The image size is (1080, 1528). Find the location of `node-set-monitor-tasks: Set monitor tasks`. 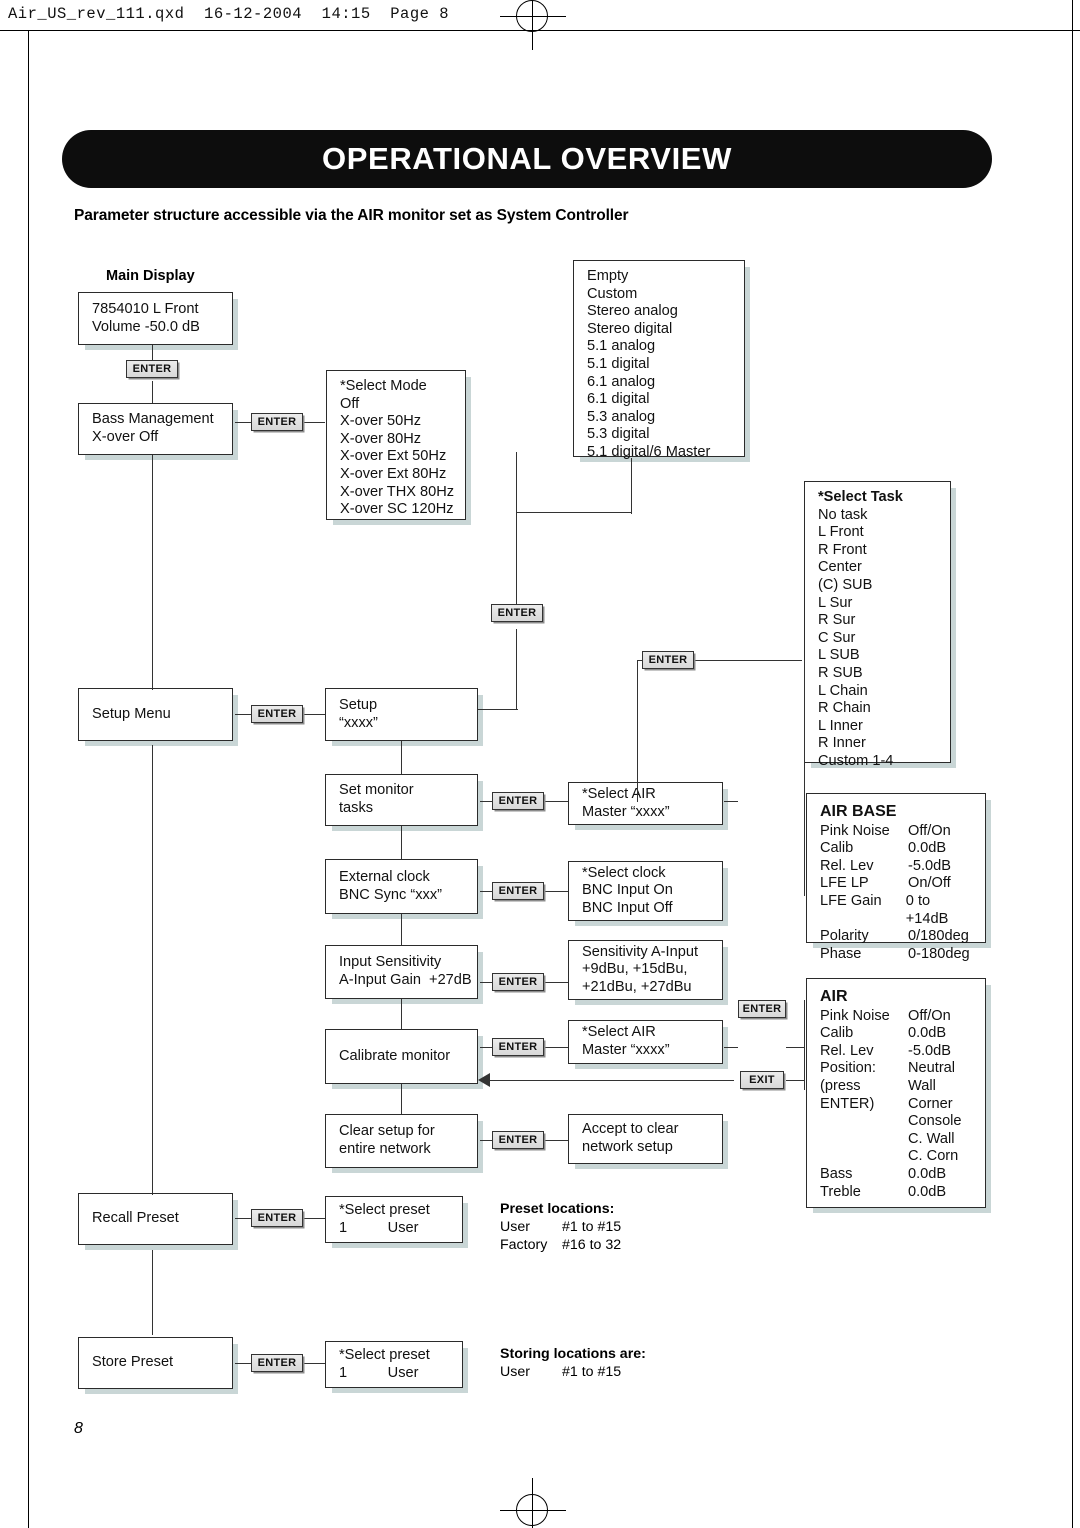

node-set-monitor-tasks: Set monitor tasks is located at coordinates (401, 800).